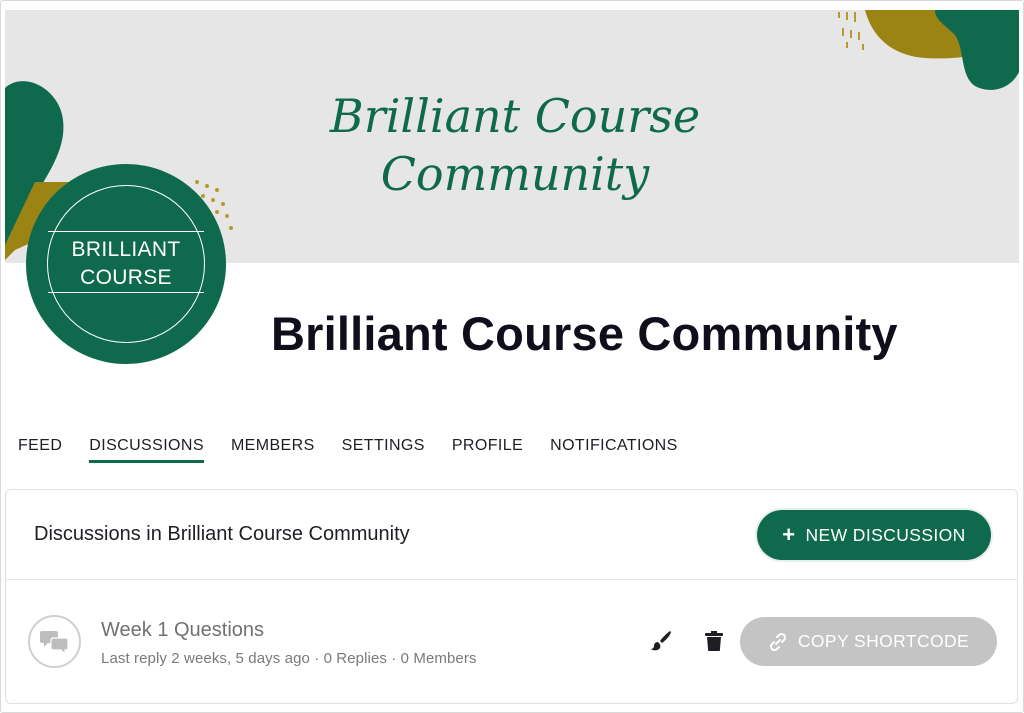 The image size is (1024, 713). What do you see at coordinates (516, 174) in the screenshot?
I see `svg-text: Community` at bounding box center [516, 174].